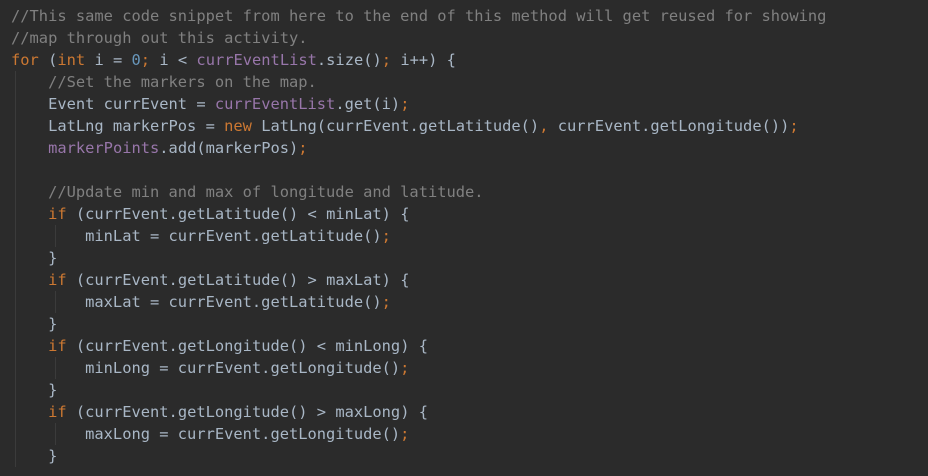 This screenshot has height=476, width=928. What do you see at coordinates (464, 148) in the screenshot?
I see `code-line: markerPoints.add(markerPos);` at bounding box center [464, 148].